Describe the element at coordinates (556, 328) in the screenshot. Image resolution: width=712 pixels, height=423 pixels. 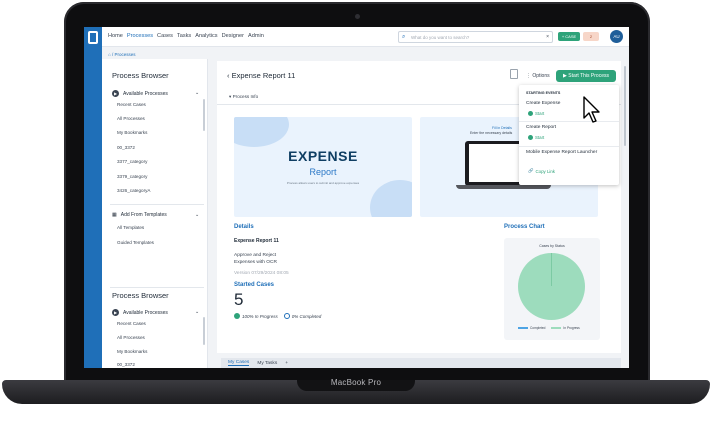
I see `legend-swatch-in-progress` at that location.